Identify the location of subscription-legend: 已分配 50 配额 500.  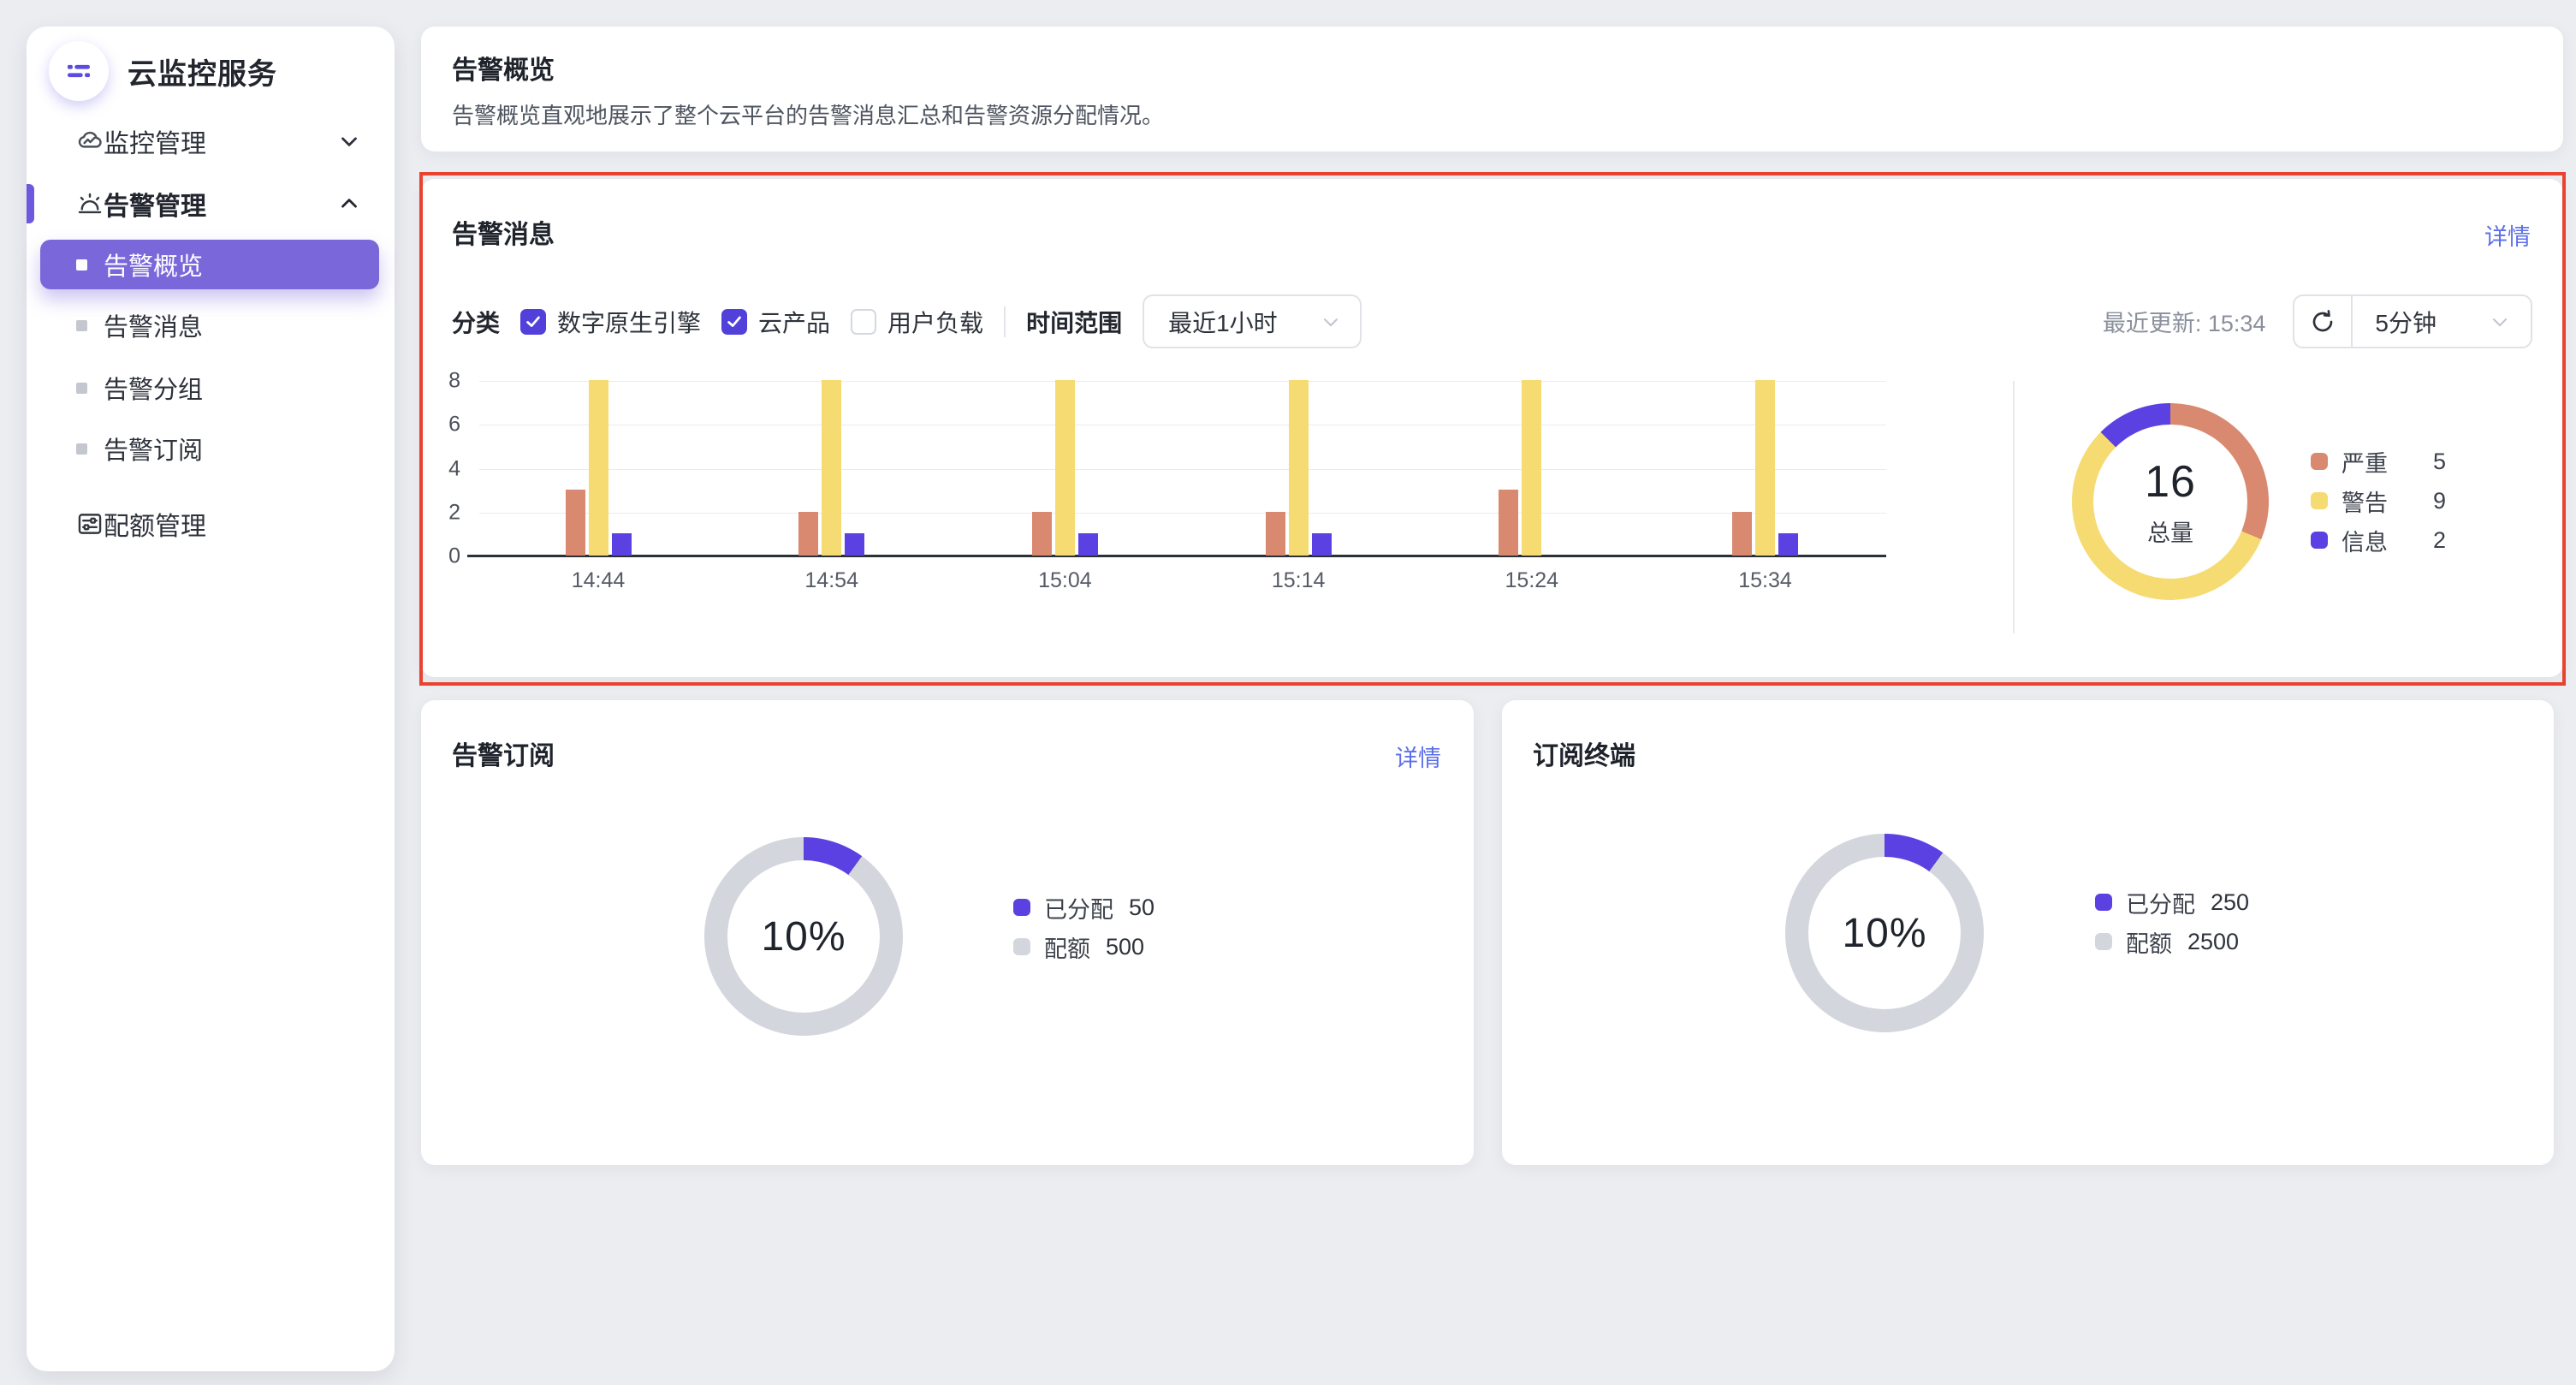
(1083, 928).